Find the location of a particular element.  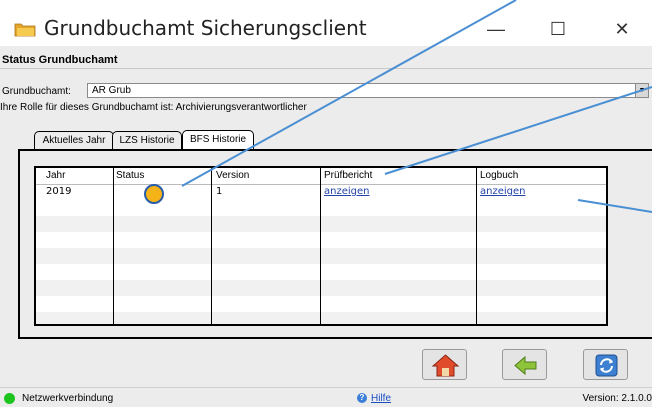

refresh-icon is located at coordinates (606, 365).